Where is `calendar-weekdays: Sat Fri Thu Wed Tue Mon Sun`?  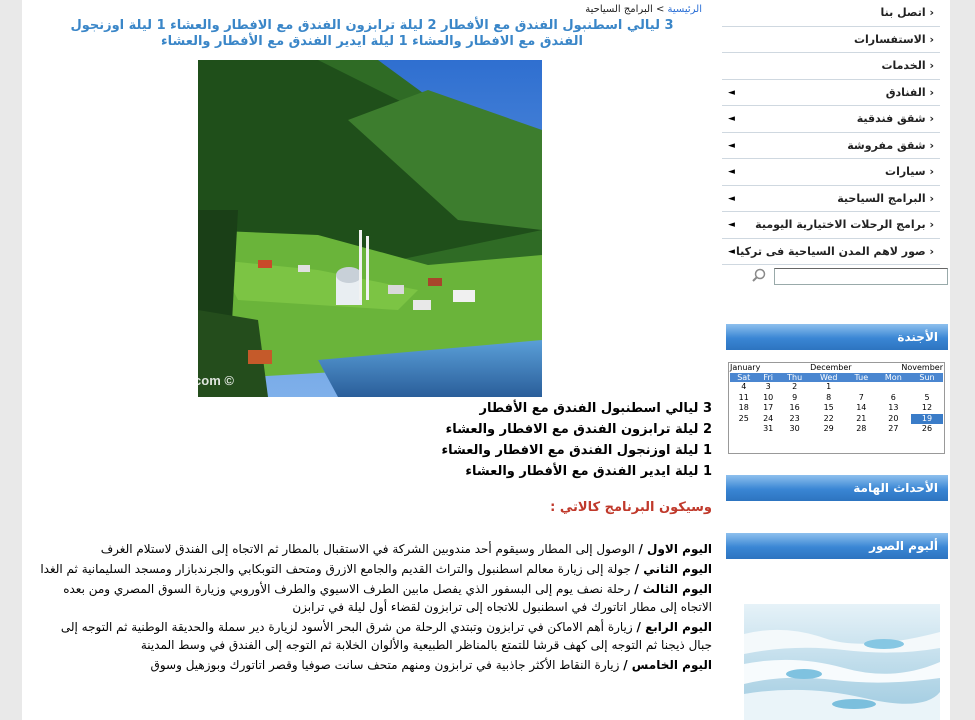 calendar-weekdays: Sat Fri Thu Wed Tue Mon Sun is located at coordinates (836, 377).